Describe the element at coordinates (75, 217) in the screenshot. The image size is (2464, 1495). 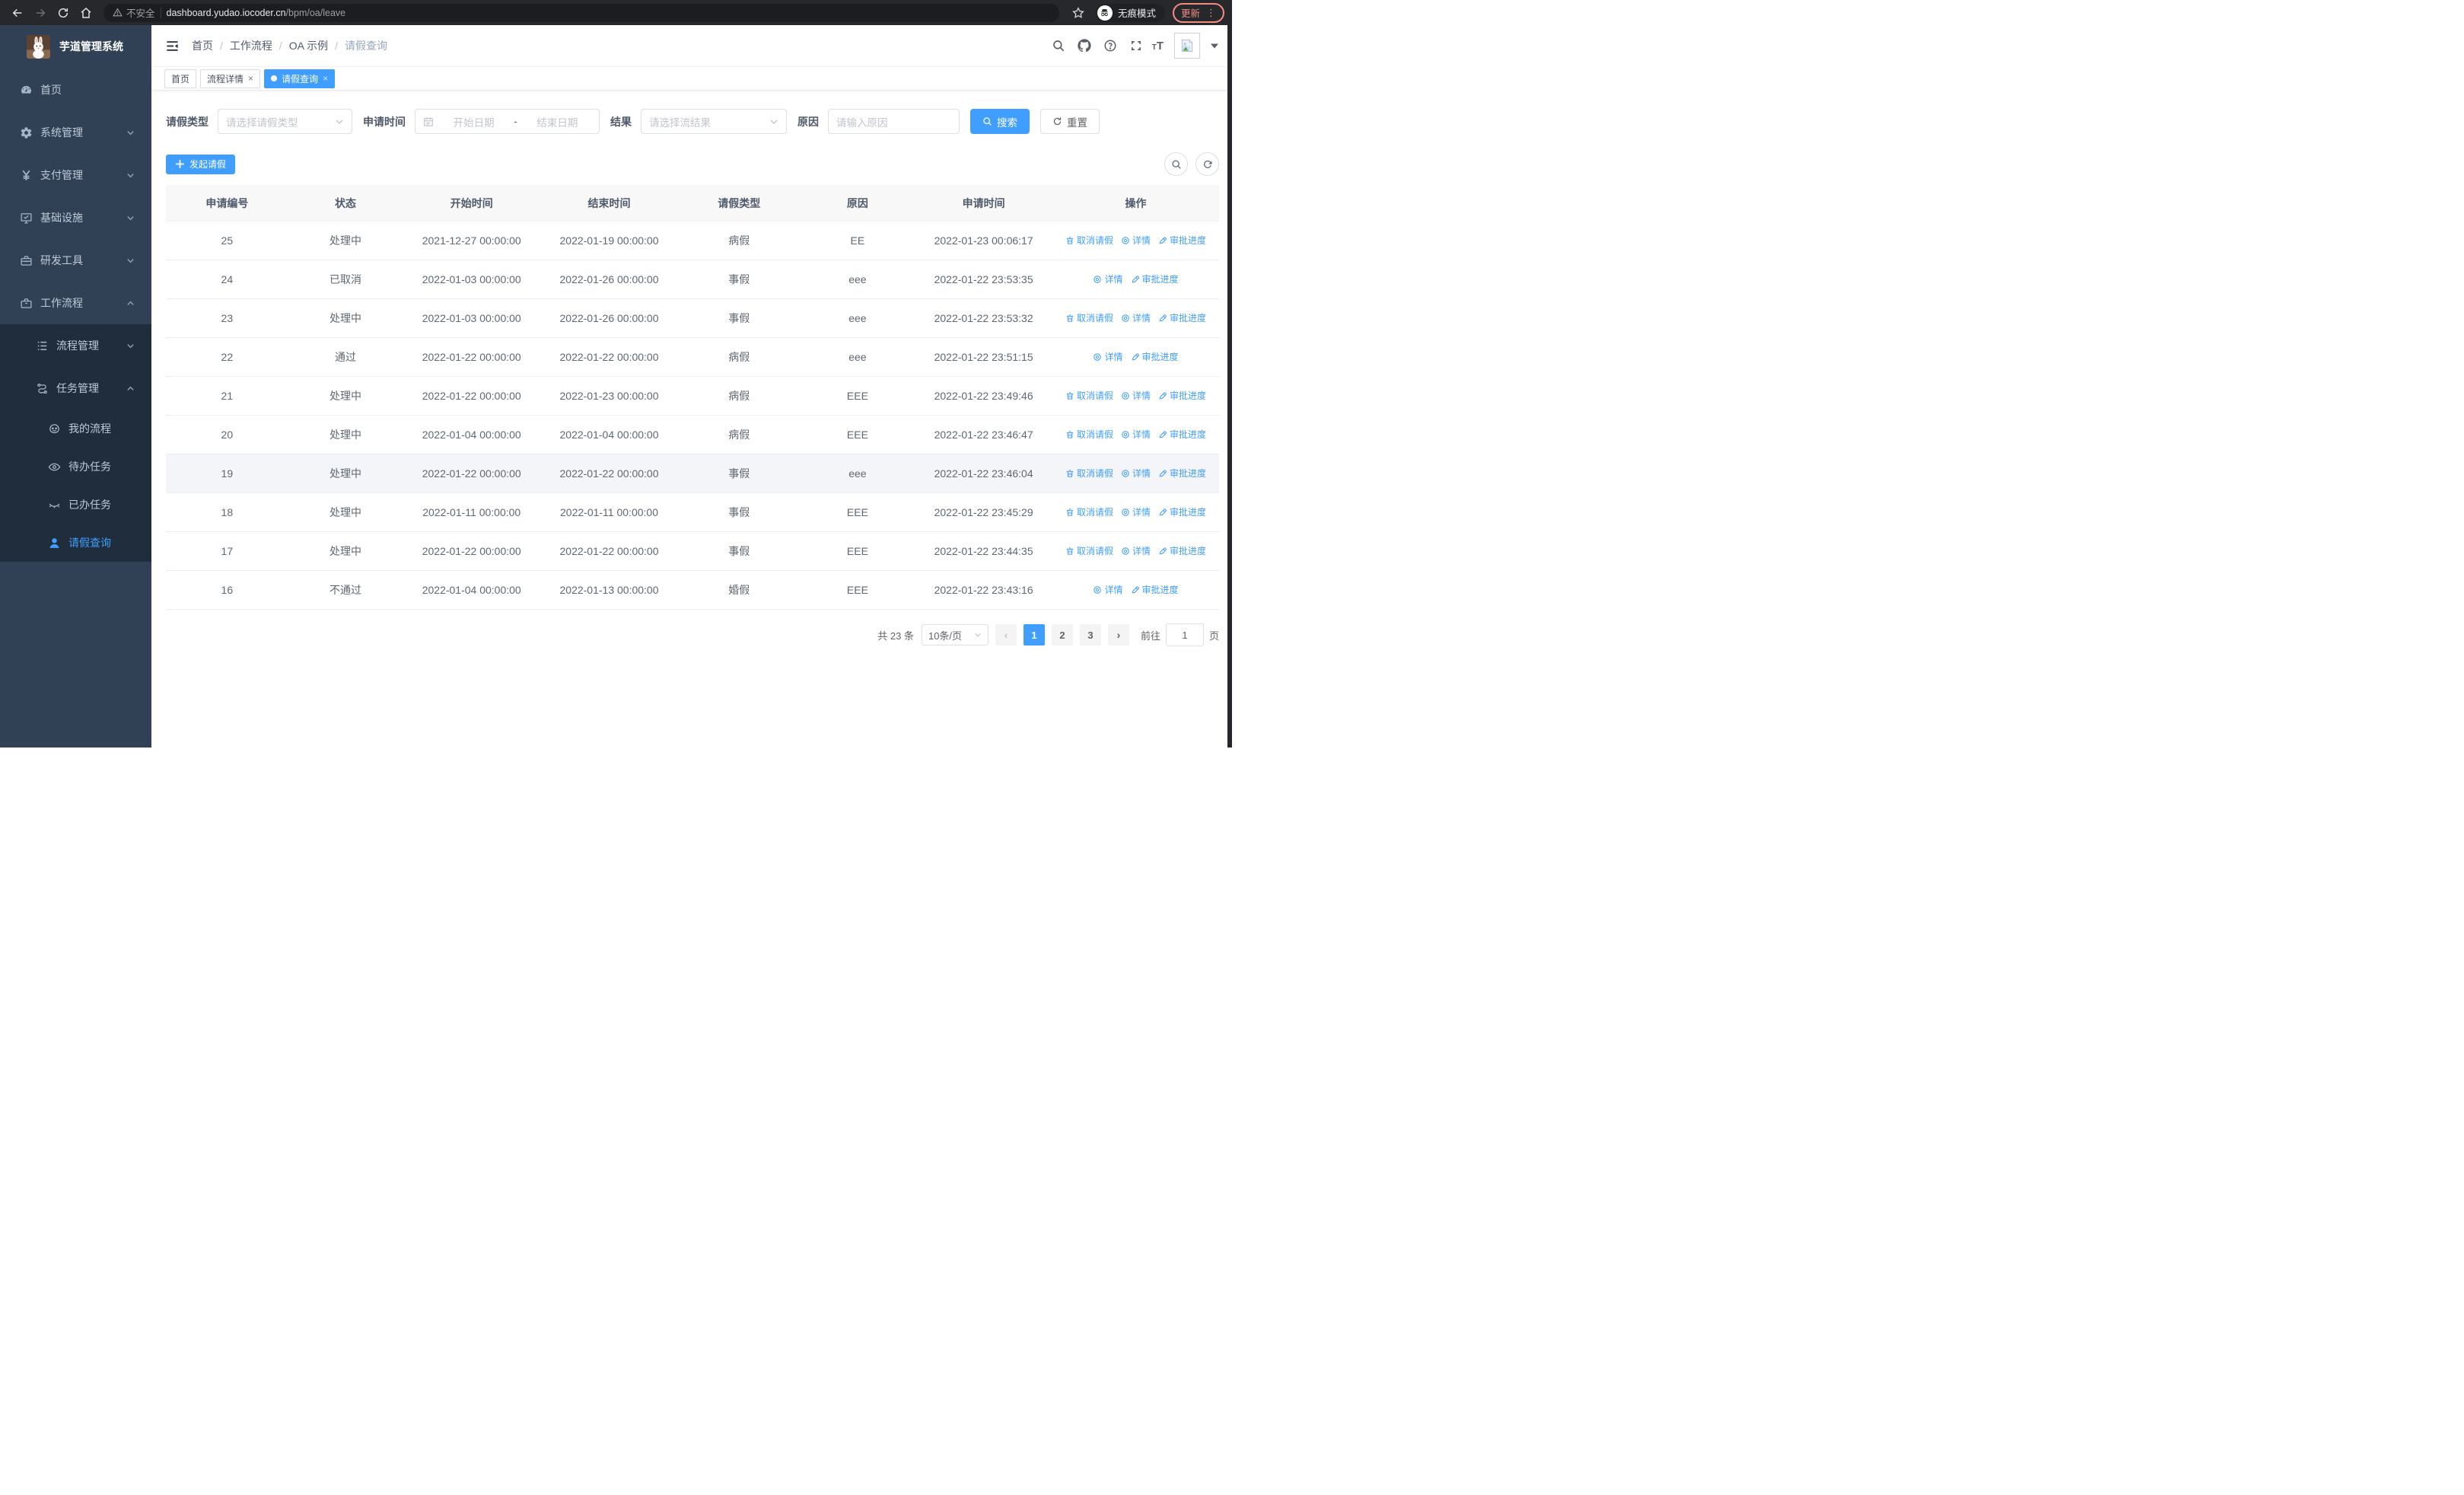
I see `sidebar-item-3: 基础设施` at that location.